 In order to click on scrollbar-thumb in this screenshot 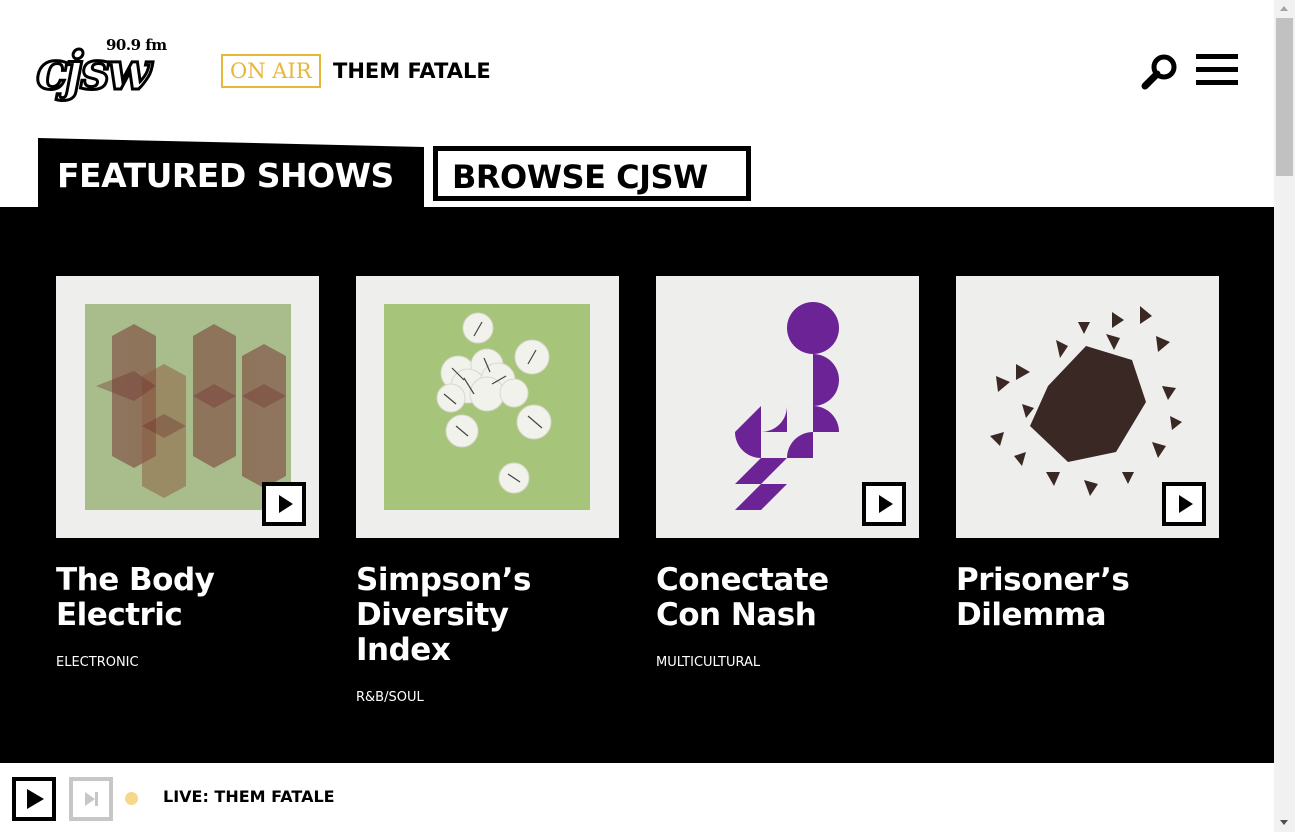, I will do `click(1284, 97)`.